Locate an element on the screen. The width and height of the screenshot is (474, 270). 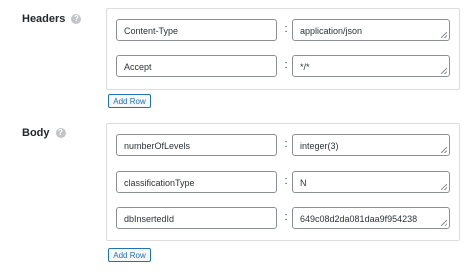
body-key-input: dbInsertedId is located at coordinates (196, 218).